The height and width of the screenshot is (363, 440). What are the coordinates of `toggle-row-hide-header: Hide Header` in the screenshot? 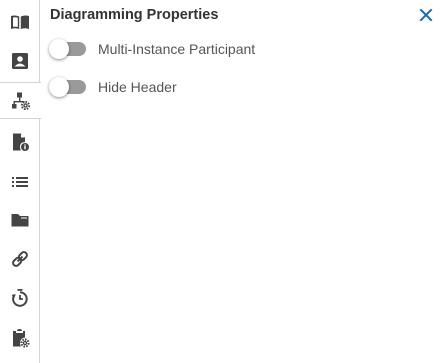 It's located at (112, 87).